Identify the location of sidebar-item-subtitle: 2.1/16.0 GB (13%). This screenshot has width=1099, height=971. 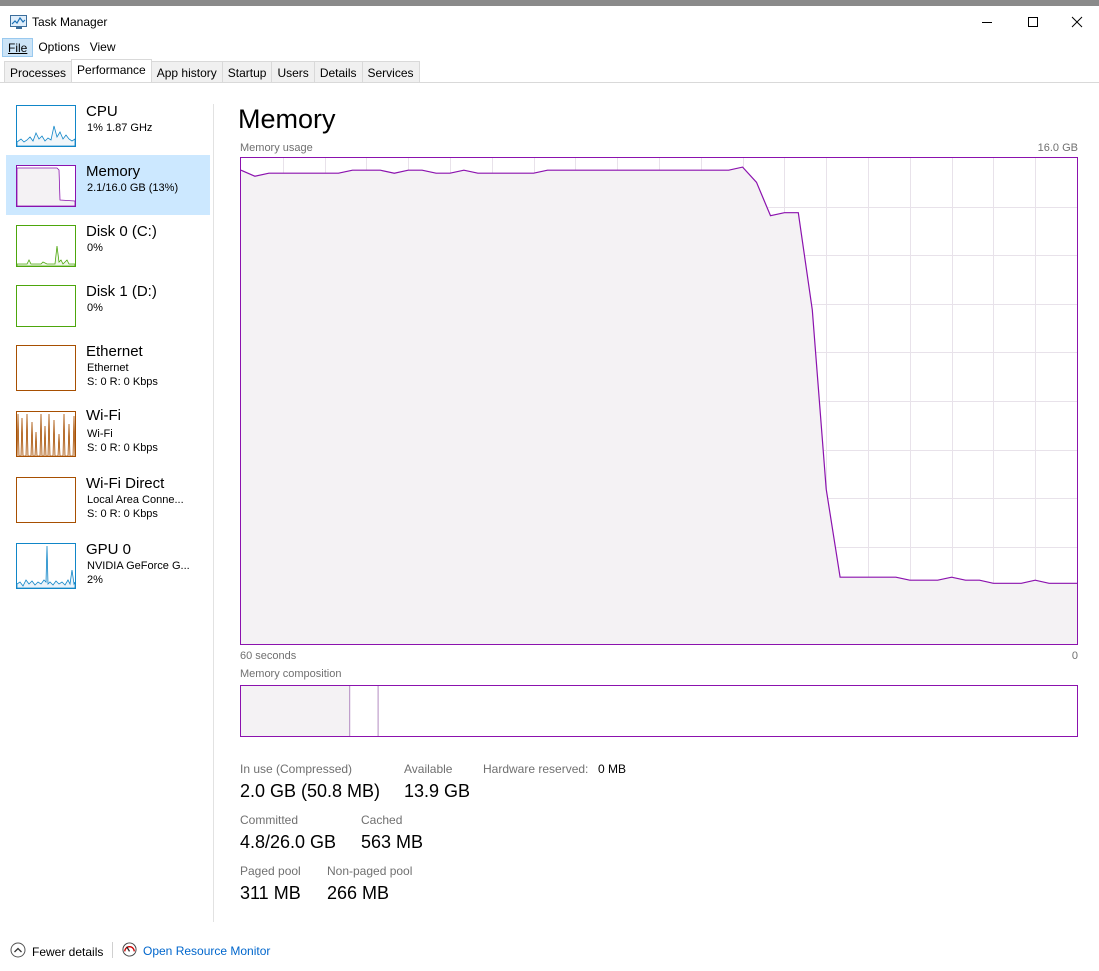
(133, 188).